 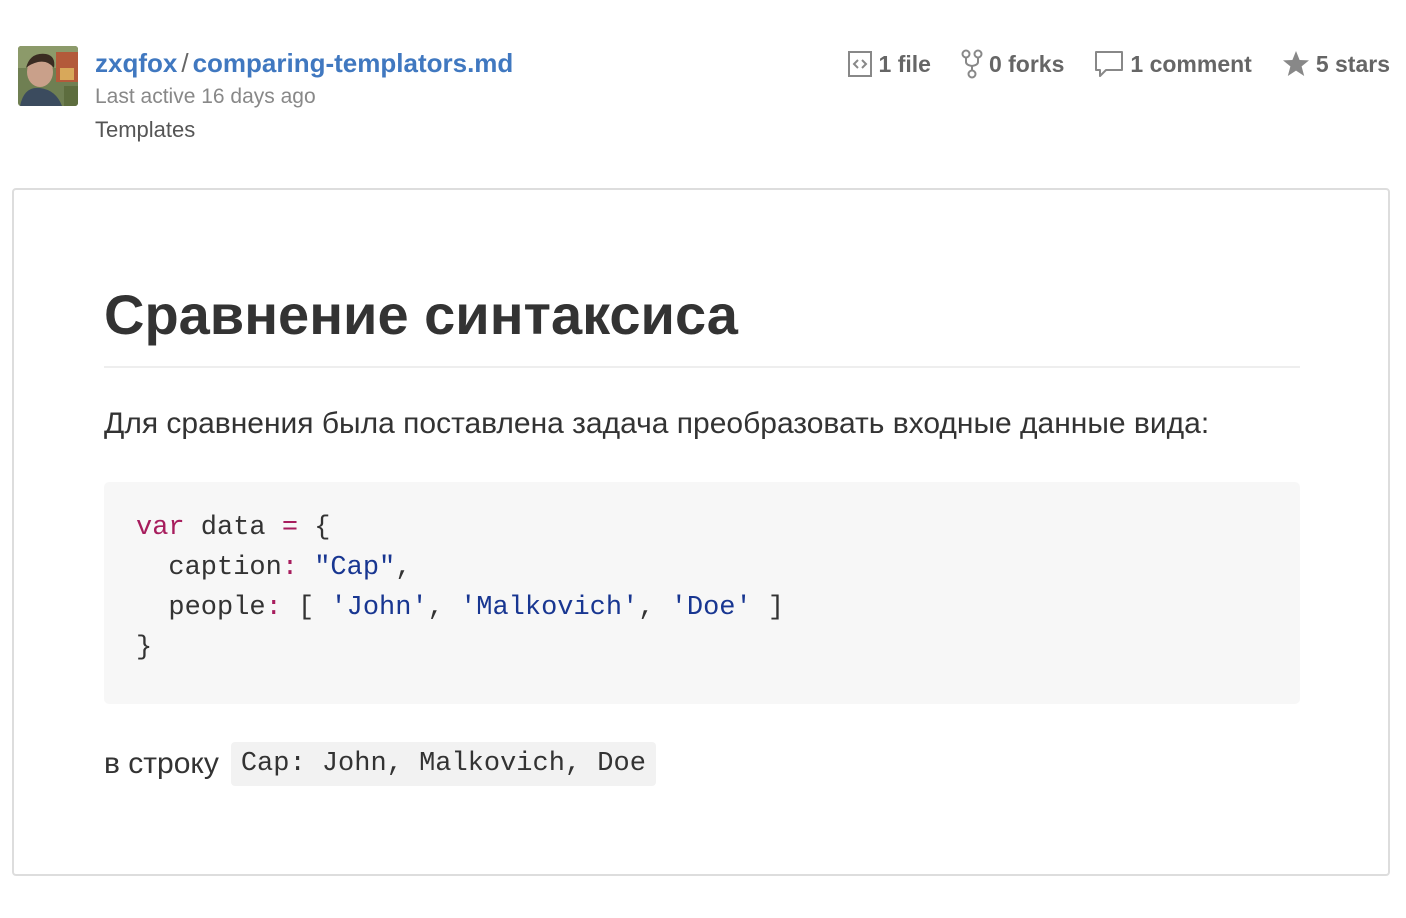 What do you see at coordinates (144, 648) in the screenshot?
I see `code-token: }` at bounding box center [144, 648].